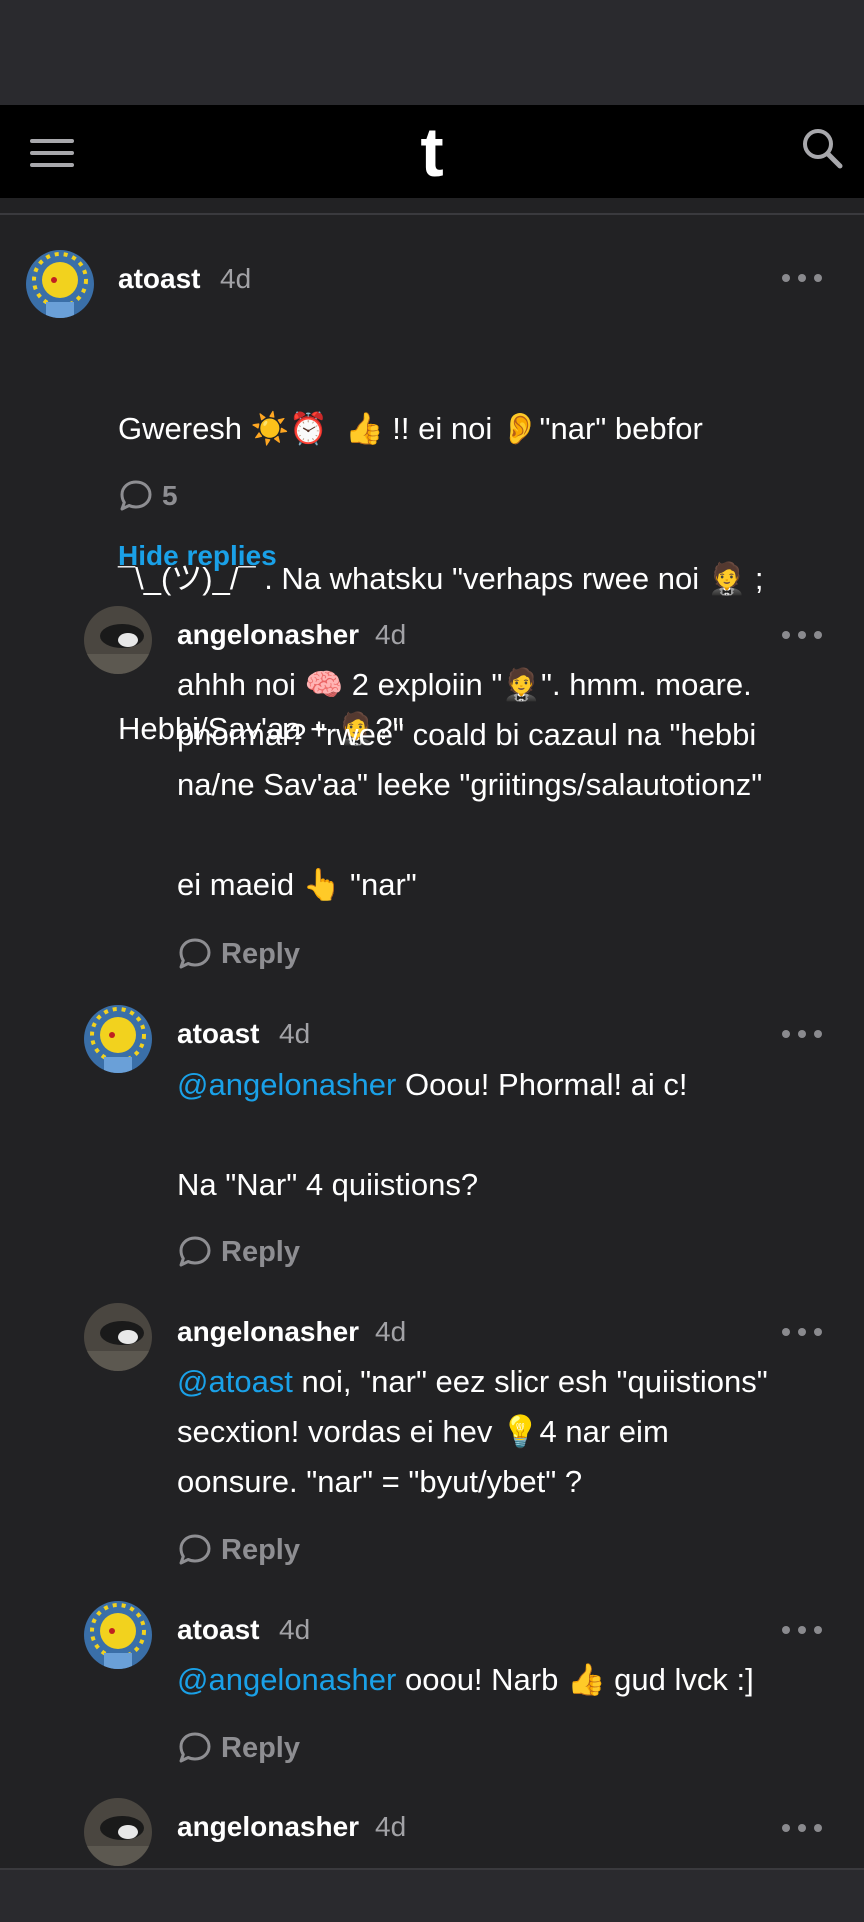  Describe the element at coordinates (235, 1381) in the screenshot. I see `mention-link: @atoast` at that location.